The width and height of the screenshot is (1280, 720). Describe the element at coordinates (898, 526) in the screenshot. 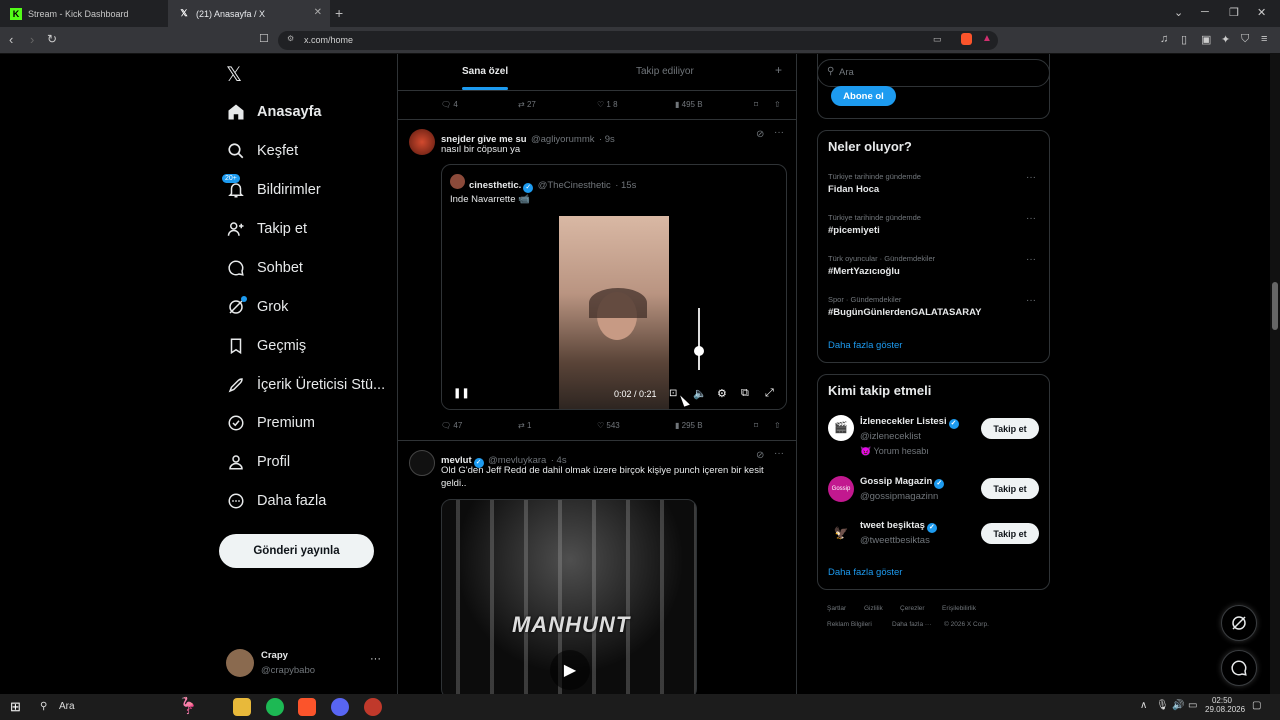

I see `suggestion-name-row: tweet beşiktaş ✓` at that location.